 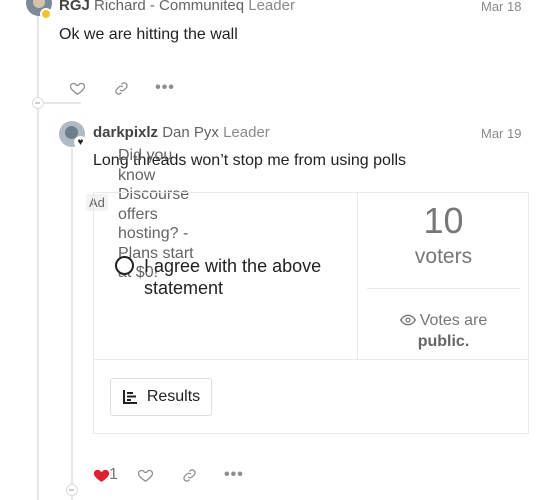 I want to click on poll-visibility: Votes are public., so click(x=443, y=331).